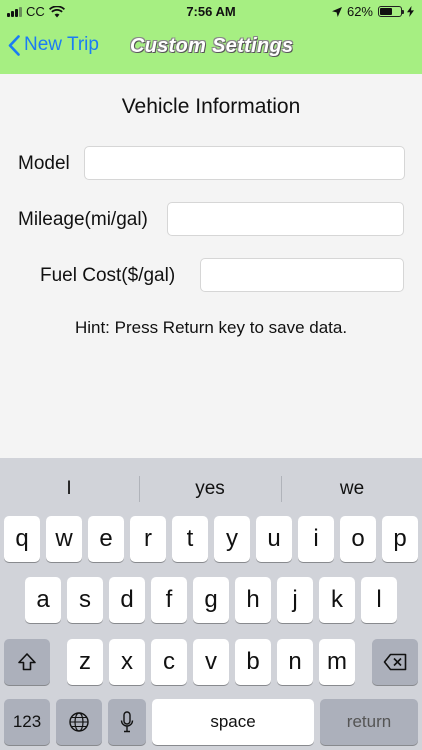 Image resolution: width=422 pixels, height=750 pixels. I want to click on section-title: Vehicle Information, so click(211, 106).